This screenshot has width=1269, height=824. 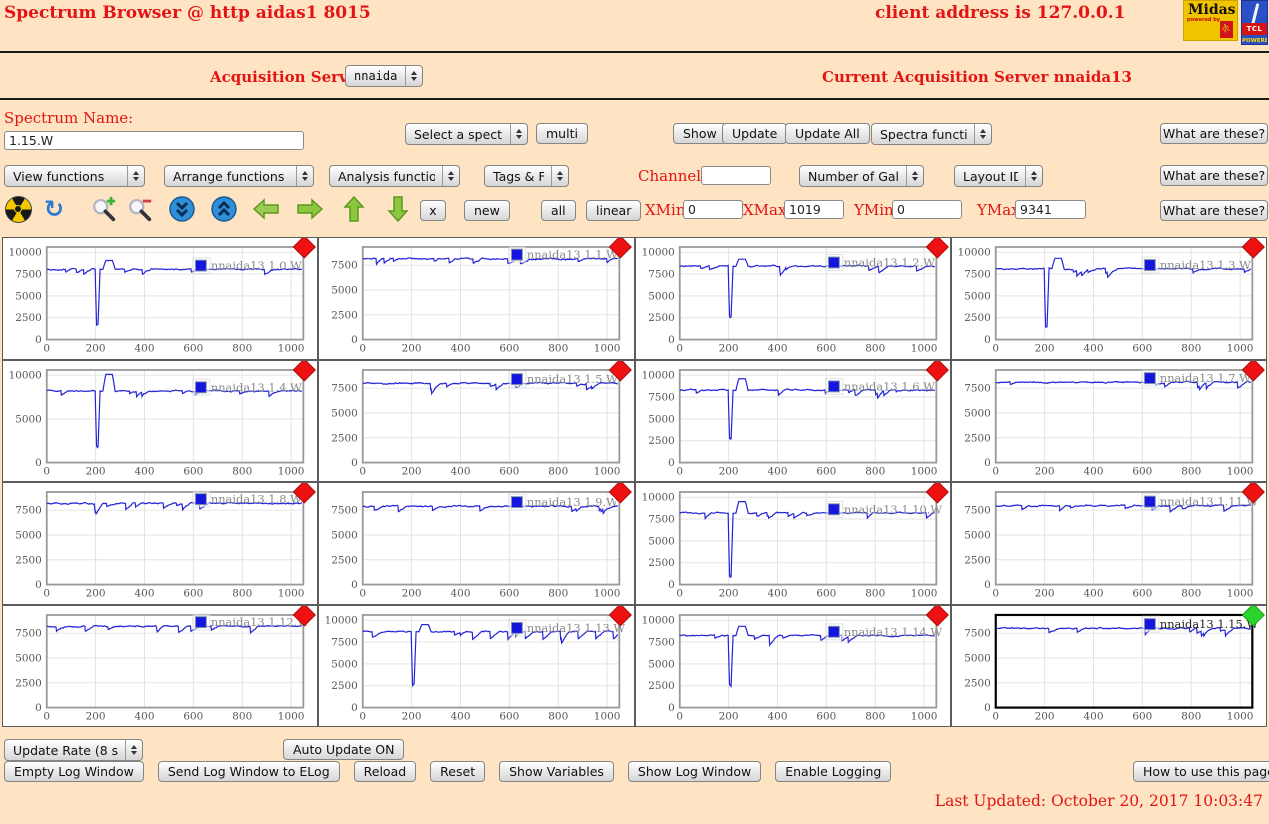 I want to click on what-are-these-button-2: What are these?, so click(x=1214, y=175).